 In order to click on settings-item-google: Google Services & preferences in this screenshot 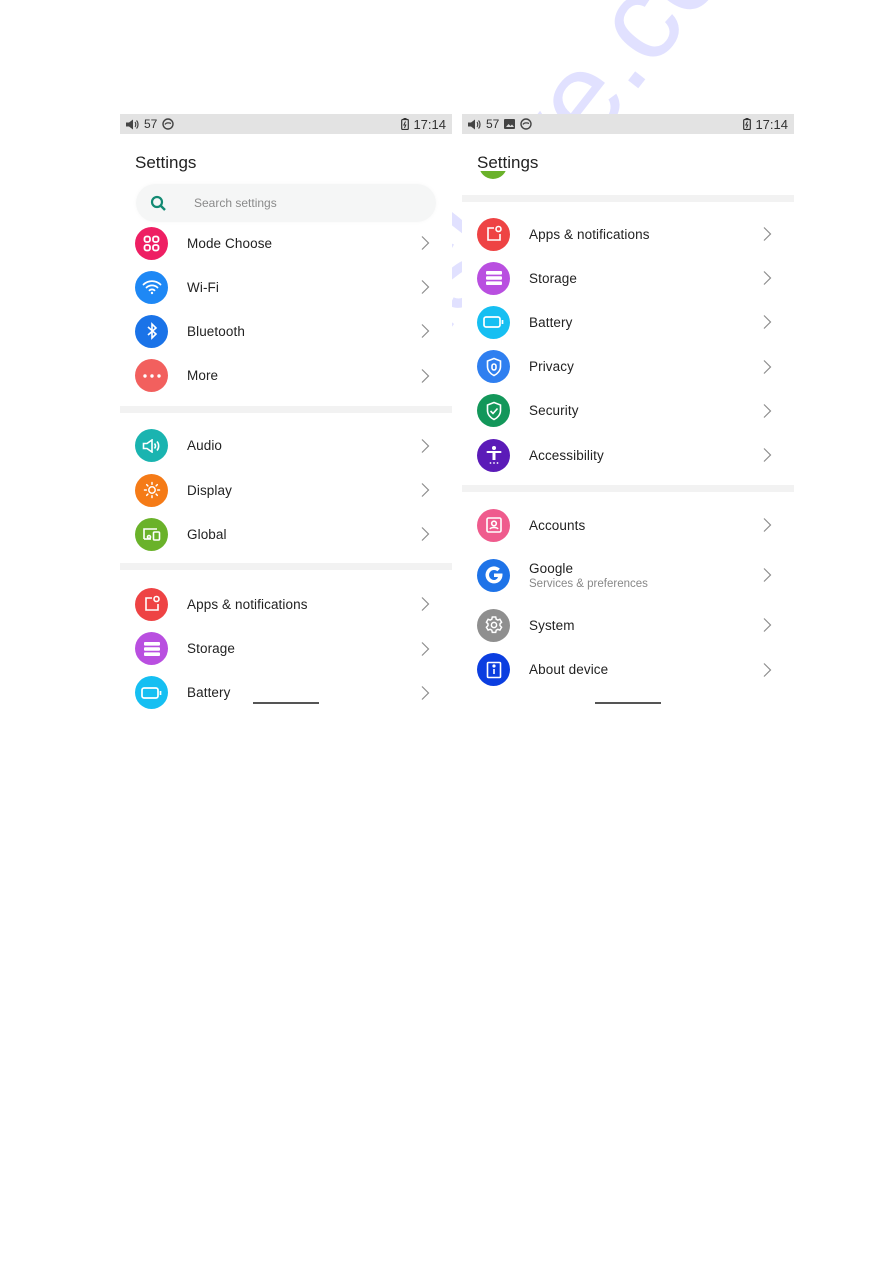, I will do `click(628, 575)`.